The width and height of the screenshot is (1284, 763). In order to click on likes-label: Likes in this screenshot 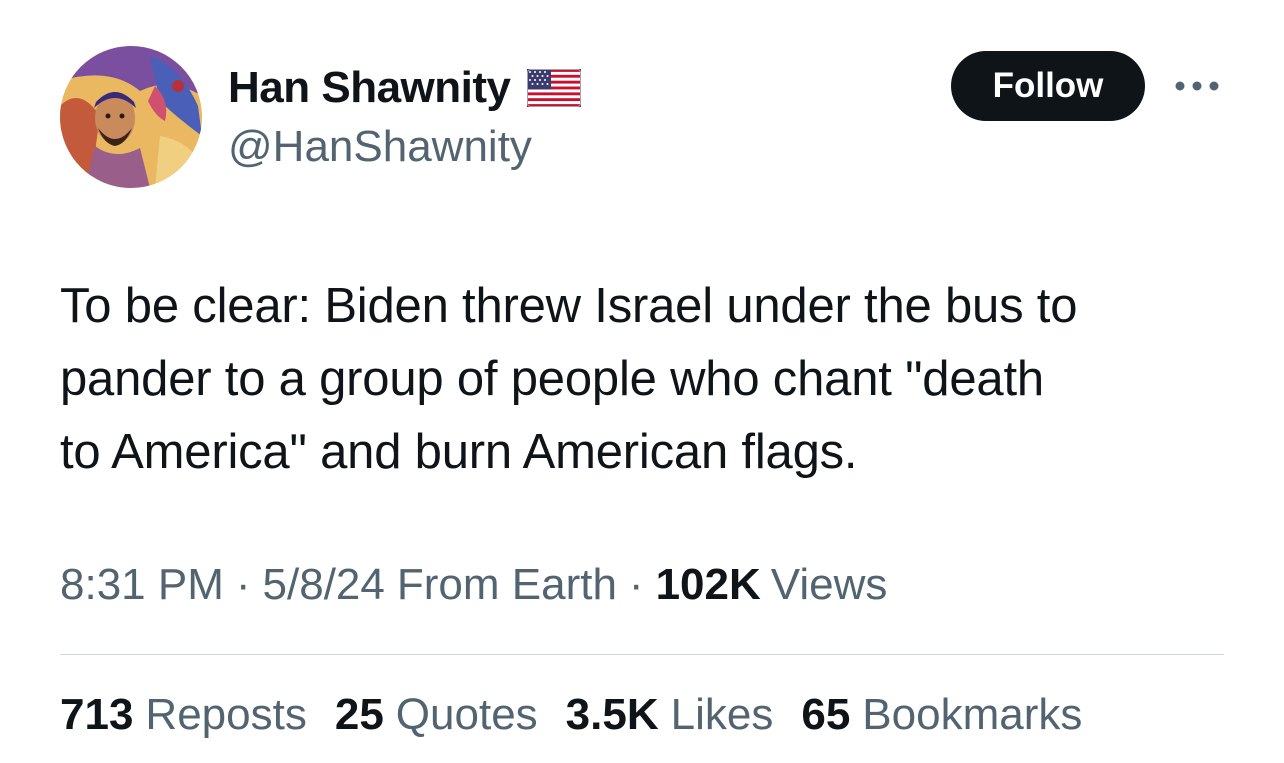, I will do `click(722, 714)`.